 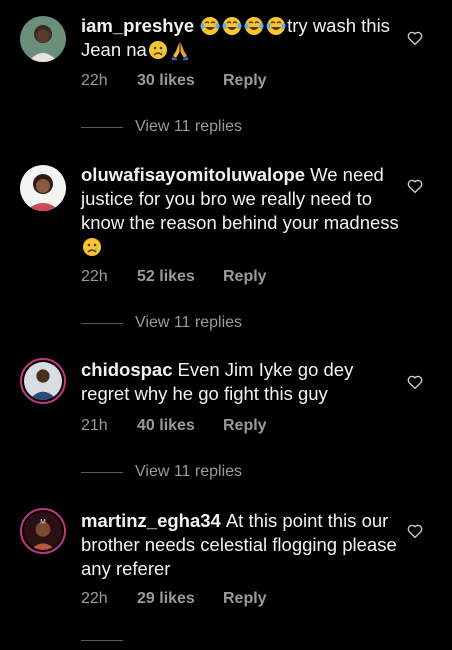 What do you see at coordinates (240, 38) in the screenshot?
I see `comment-body: iam_preshye try wash this Jean na` at bounding box center [240, 38].